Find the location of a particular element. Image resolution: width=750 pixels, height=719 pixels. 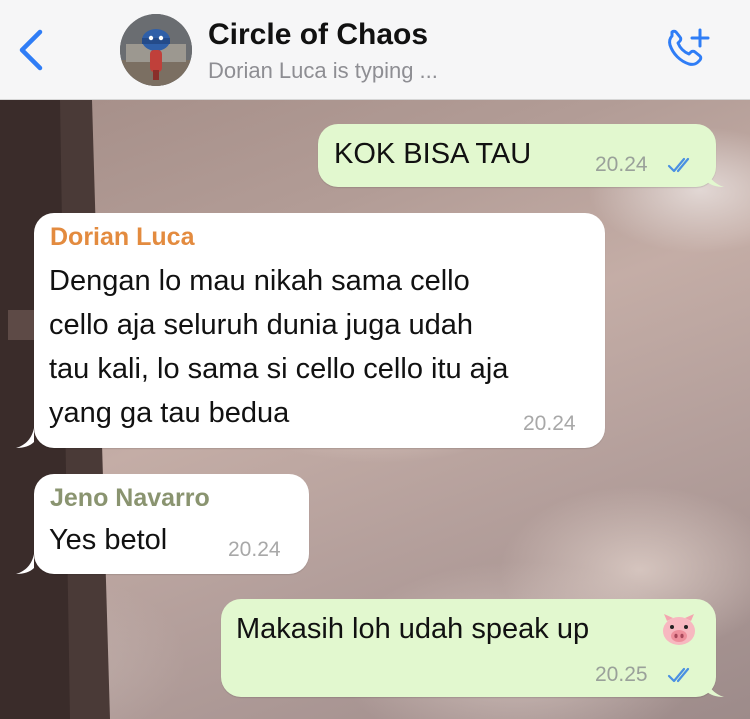

add-call-button is located at coordinates (687, 49).